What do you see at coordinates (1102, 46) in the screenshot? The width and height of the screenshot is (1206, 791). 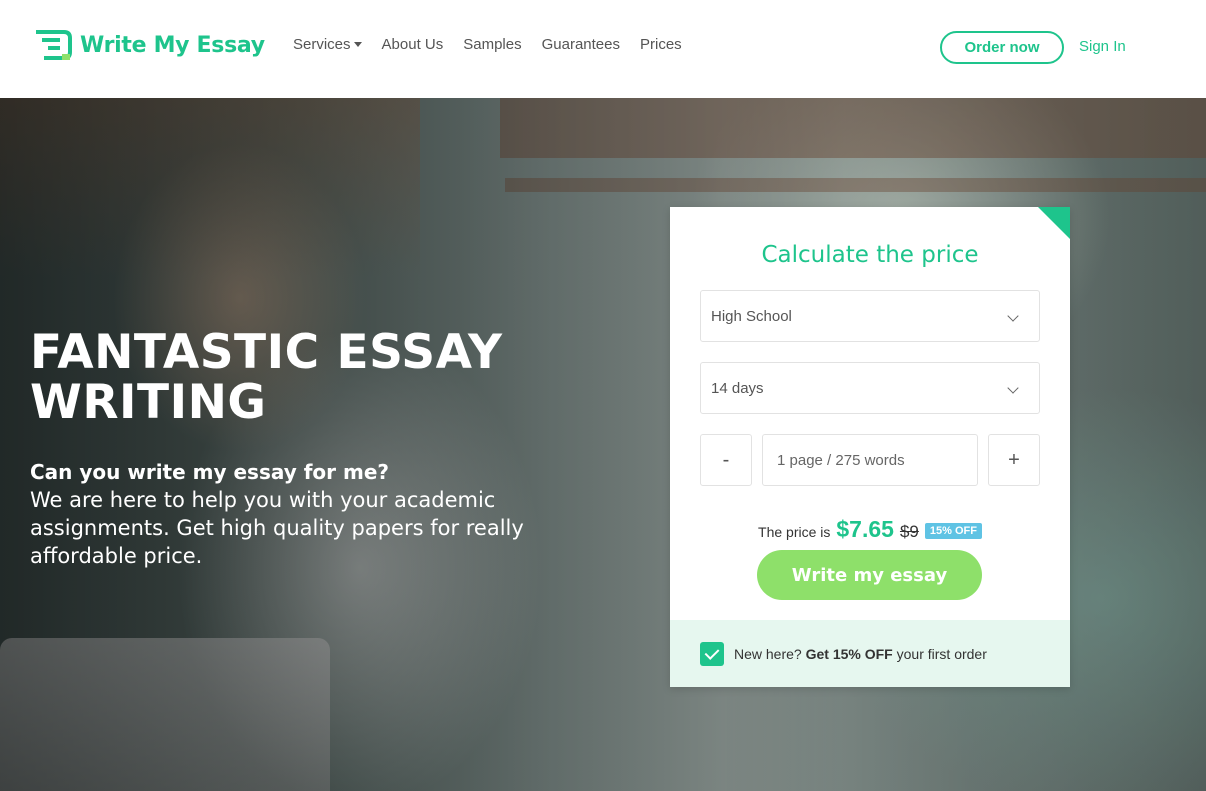 I see `sign-in-link: Sign In` at bounding box center [1102, 46].